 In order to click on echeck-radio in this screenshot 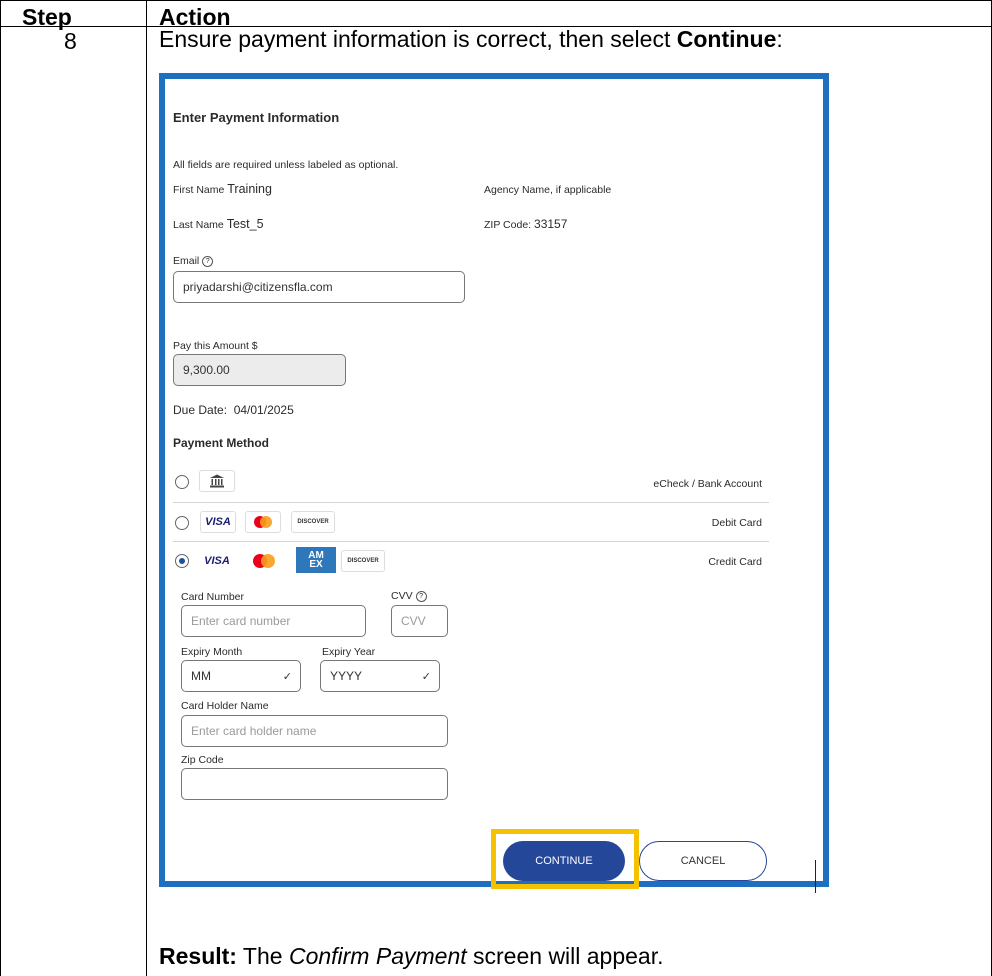, I will do `click(182, 482)`.